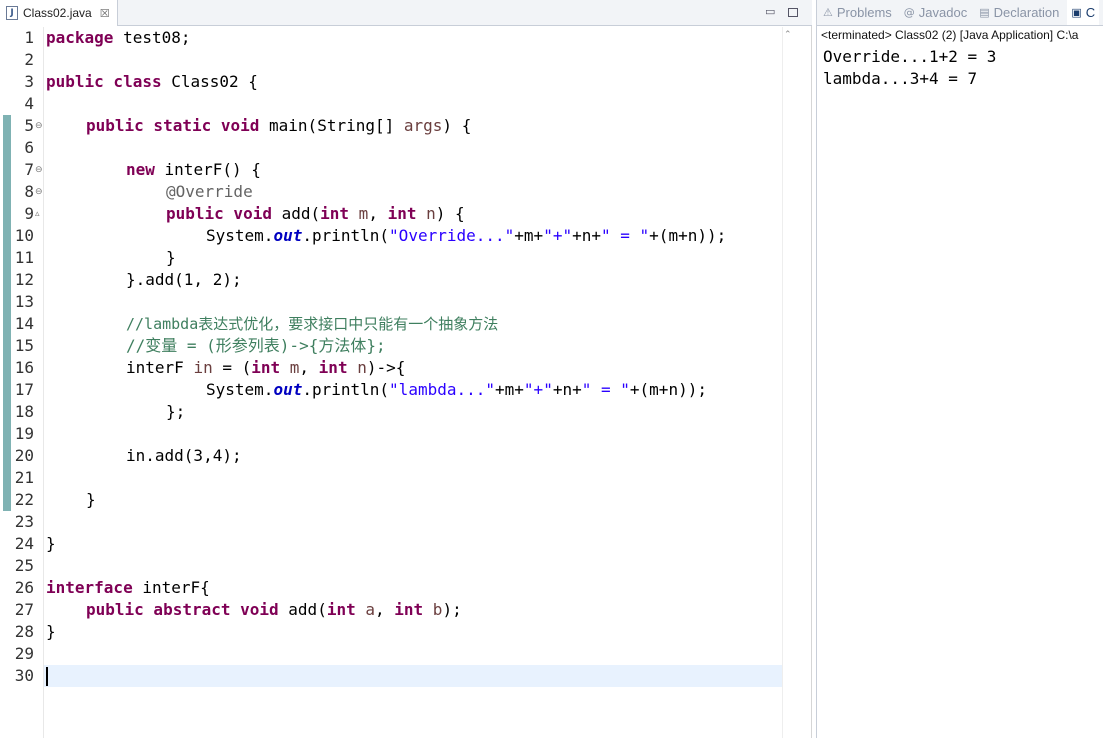 The width and height of the screenshot is (1103, 738). I want to click on current-line-highlight, so click(413, 676).